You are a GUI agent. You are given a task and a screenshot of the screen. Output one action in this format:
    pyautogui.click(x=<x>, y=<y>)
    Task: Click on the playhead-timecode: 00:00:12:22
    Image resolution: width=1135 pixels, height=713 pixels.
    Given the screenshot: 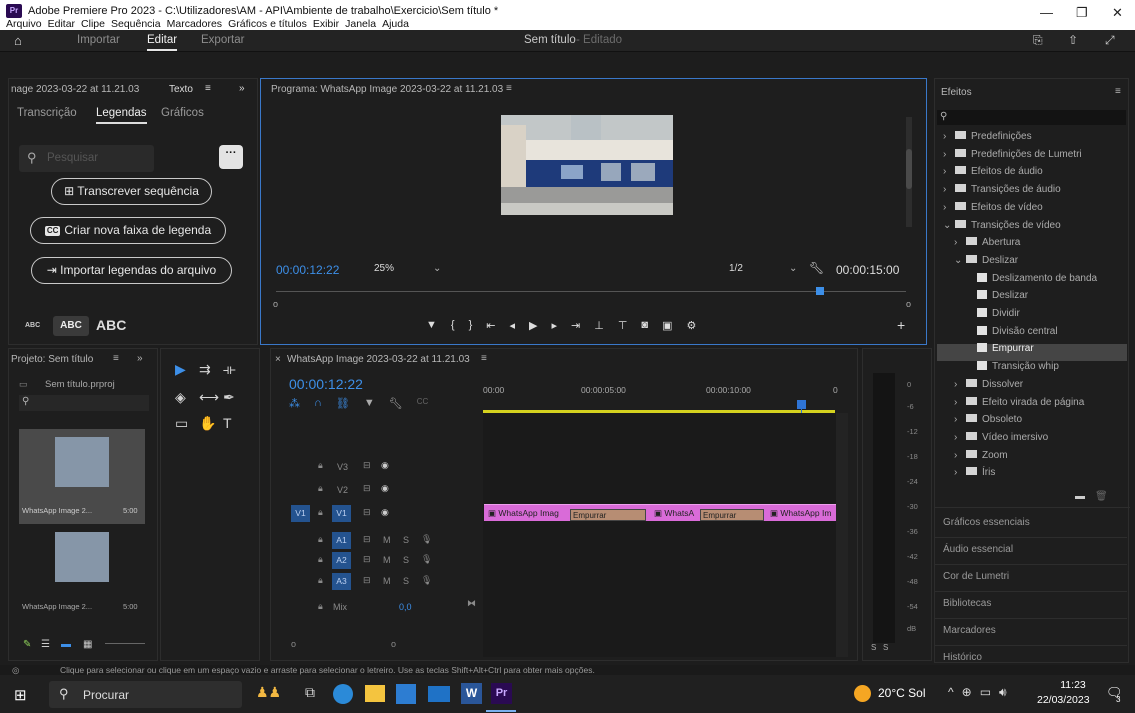 What is the action you would take?
    pyautogui.click(x=307, y=270)
    